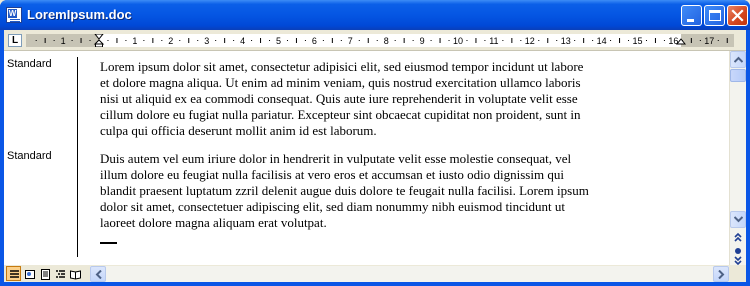  Describe the element at coordinates (602, 41) in the screenshot. I see `ruler-number: 14` at that location.